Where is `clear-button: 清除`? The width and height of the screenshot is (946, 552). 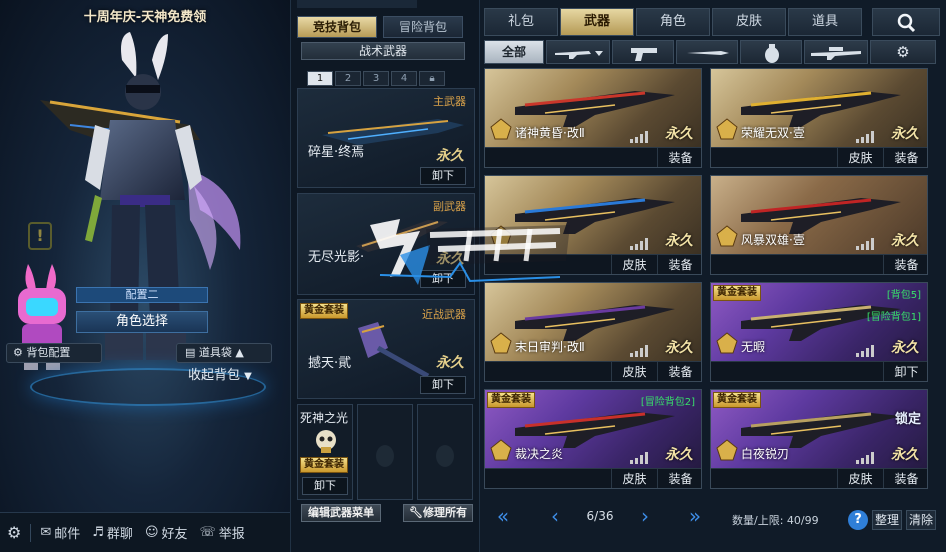 clear-button: 清除 is located at coordinates (921, 520).